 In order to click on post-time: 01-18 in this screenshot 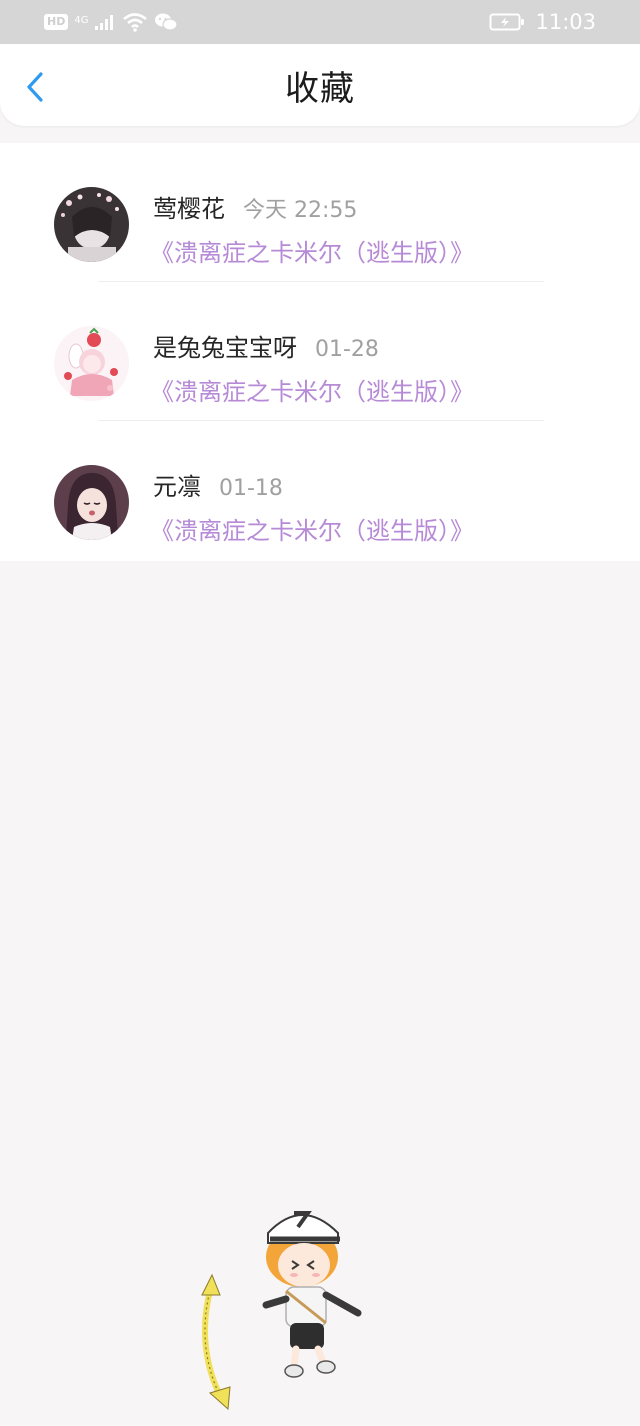, I will do `click(251, 488)`.